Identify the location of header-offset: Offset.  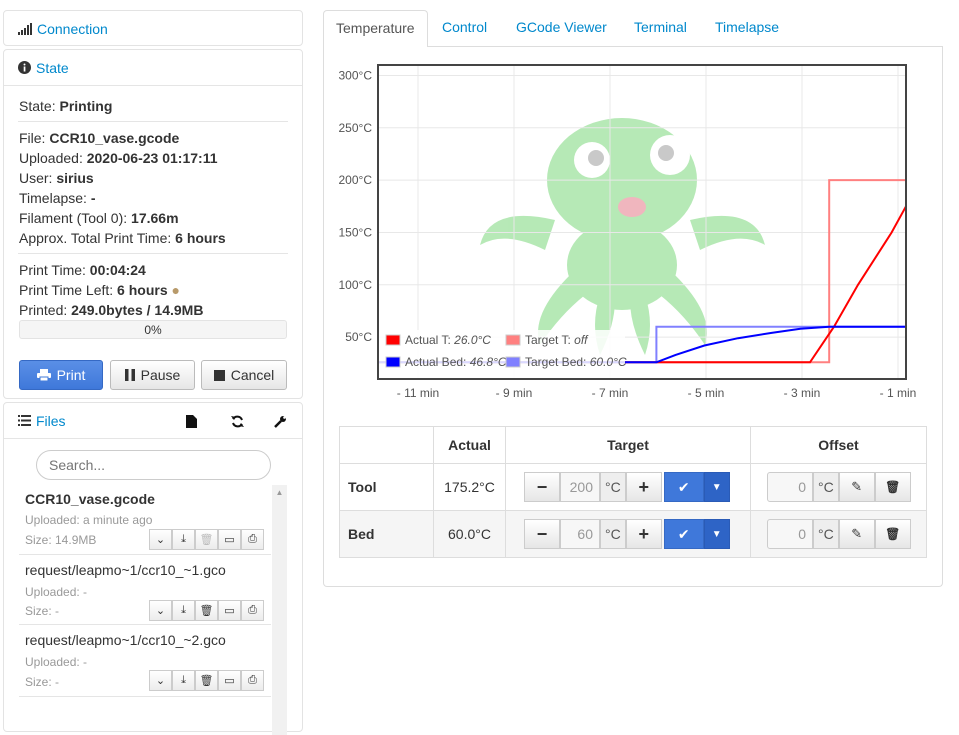
(838, 445).